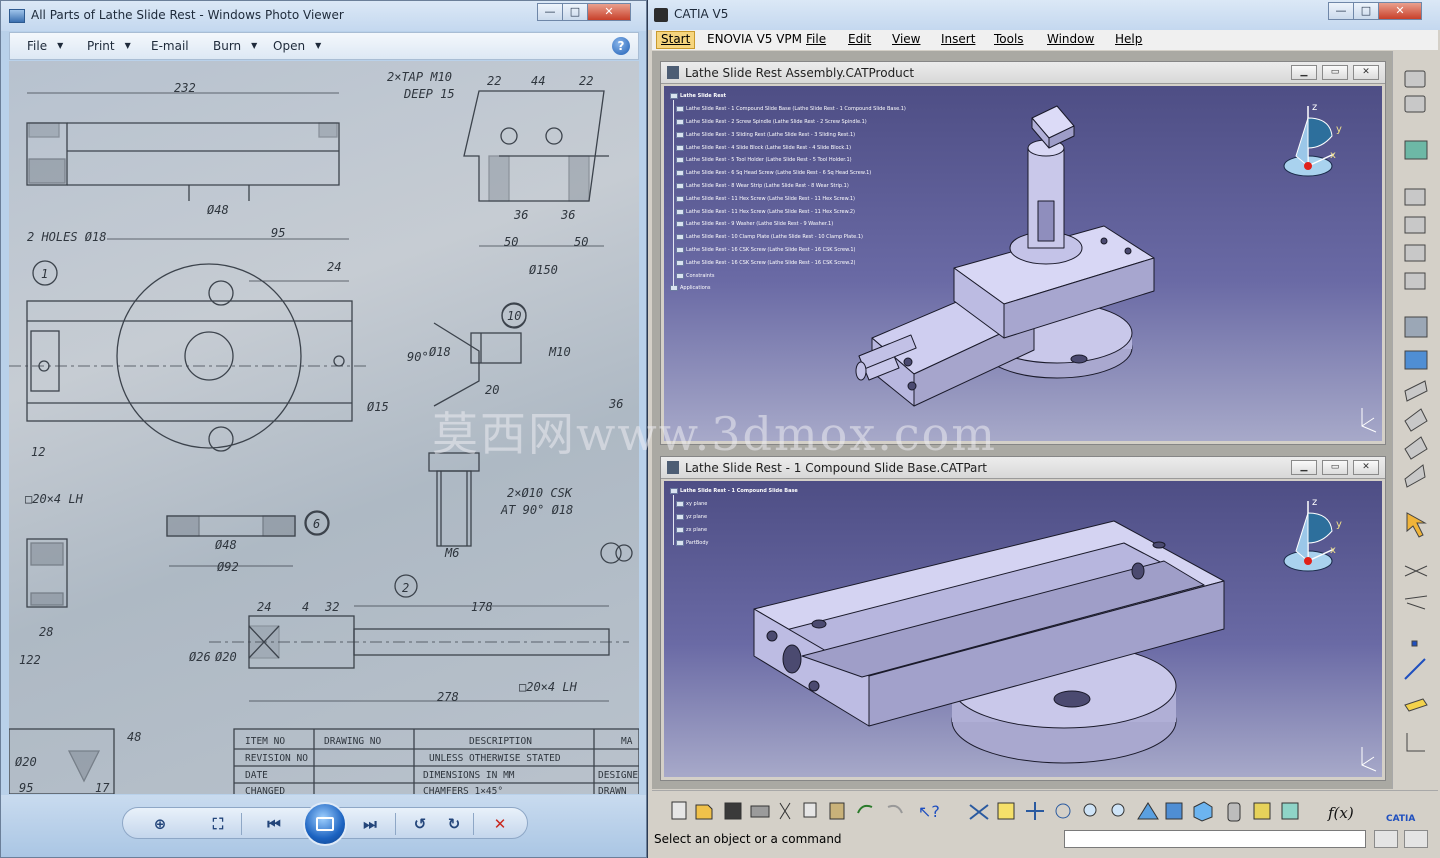 This screenshot has width=1440, height=858. What do you see at coordinates (1262, 811) in the screenshot?
I see `hide-show-icon` at bounding box center [1262, 811].